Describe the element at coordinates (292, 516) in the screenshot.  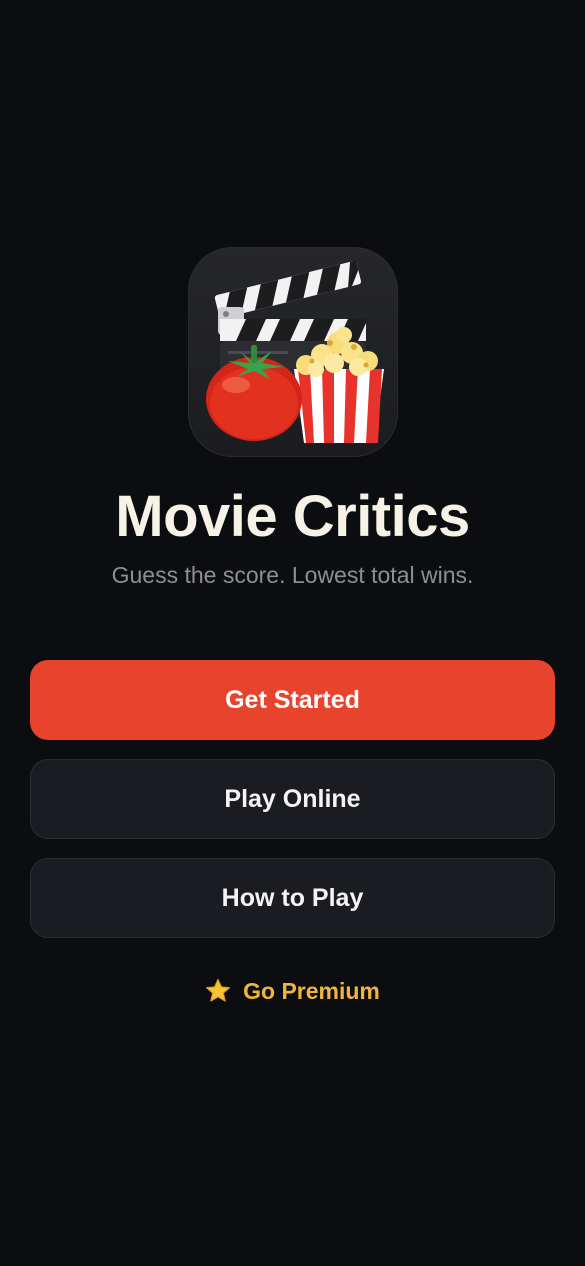
I see `app-title: Movie Critics` at that location.